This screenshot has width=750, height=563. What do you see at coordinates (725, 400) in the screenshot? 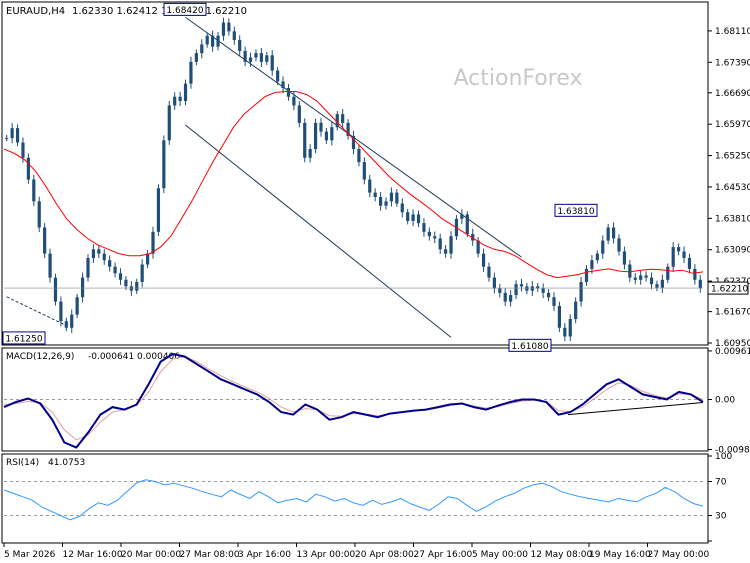
I see `macd-y-tick-label: 0.00` at bounding box center [725, 400].